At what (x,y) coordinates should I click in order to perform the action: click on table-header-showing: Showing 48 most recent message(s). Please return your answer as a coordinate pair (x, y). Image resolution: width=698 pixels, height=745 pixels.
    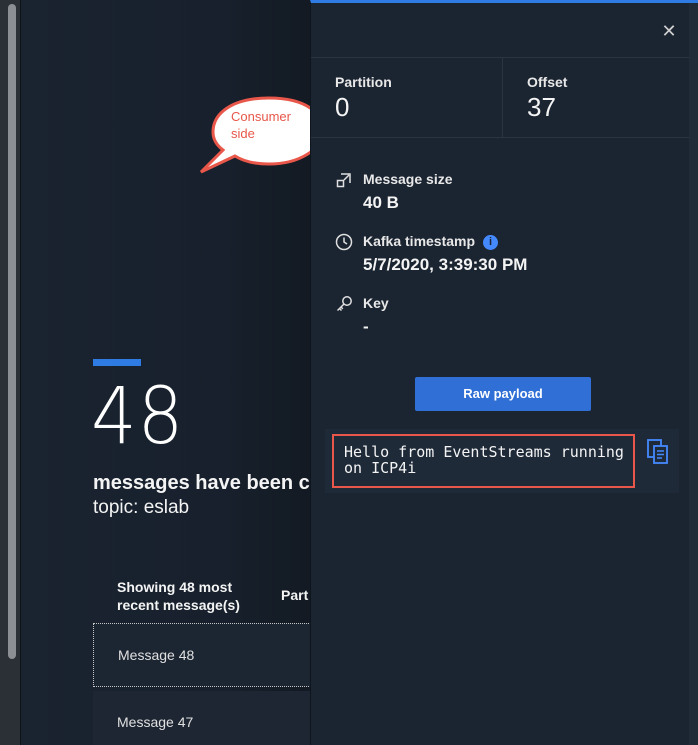
    Looking at the image, I should click on (192, 596).